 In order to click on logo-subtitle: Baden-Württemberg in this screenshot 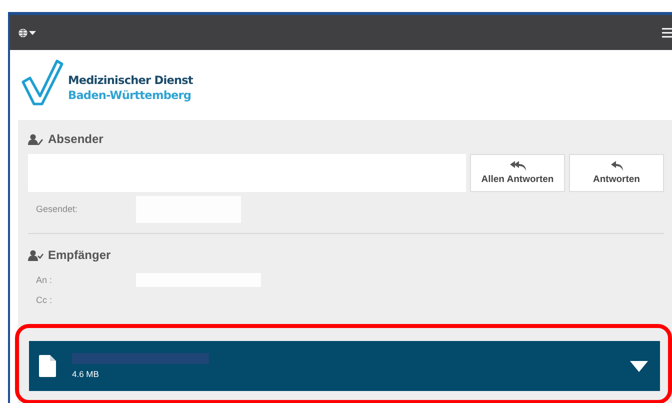, I will do `click(130, 95)`.